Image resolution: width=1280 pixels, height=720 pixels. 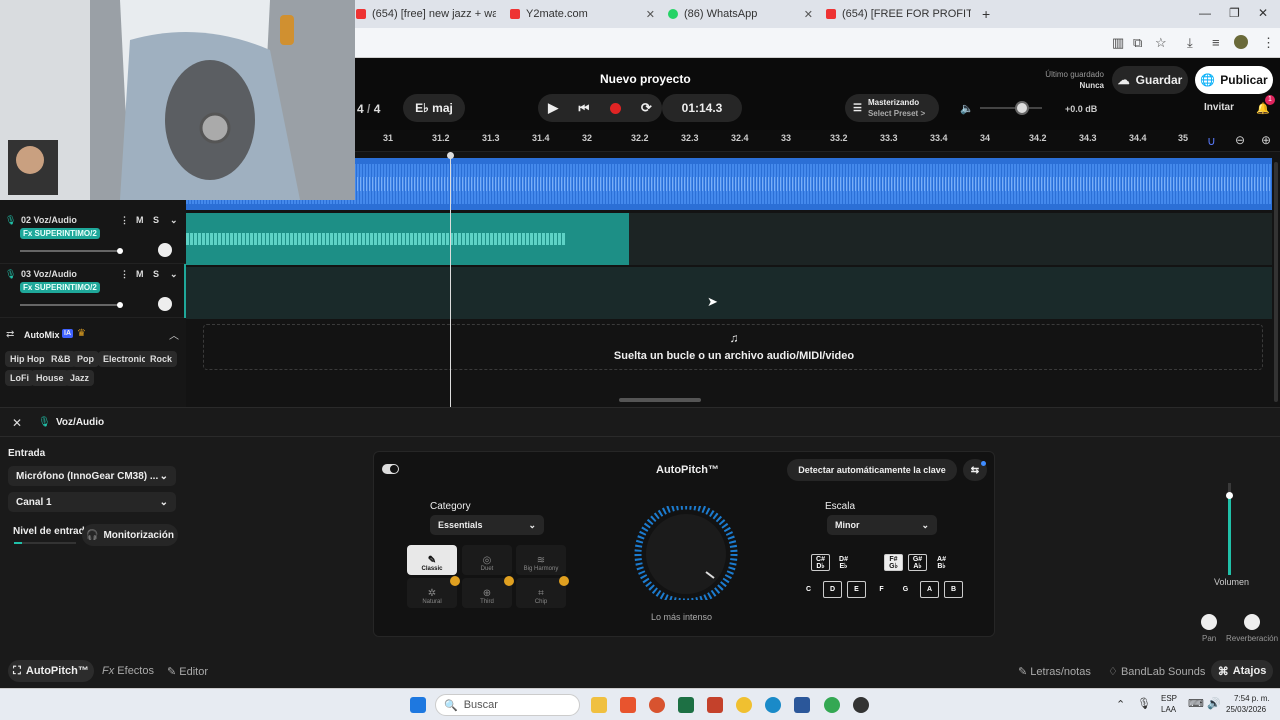 What do you see at coordinates (599, 705) in the screenshot?
I see `file-explorer-icon` at bounding box center [599, 705].